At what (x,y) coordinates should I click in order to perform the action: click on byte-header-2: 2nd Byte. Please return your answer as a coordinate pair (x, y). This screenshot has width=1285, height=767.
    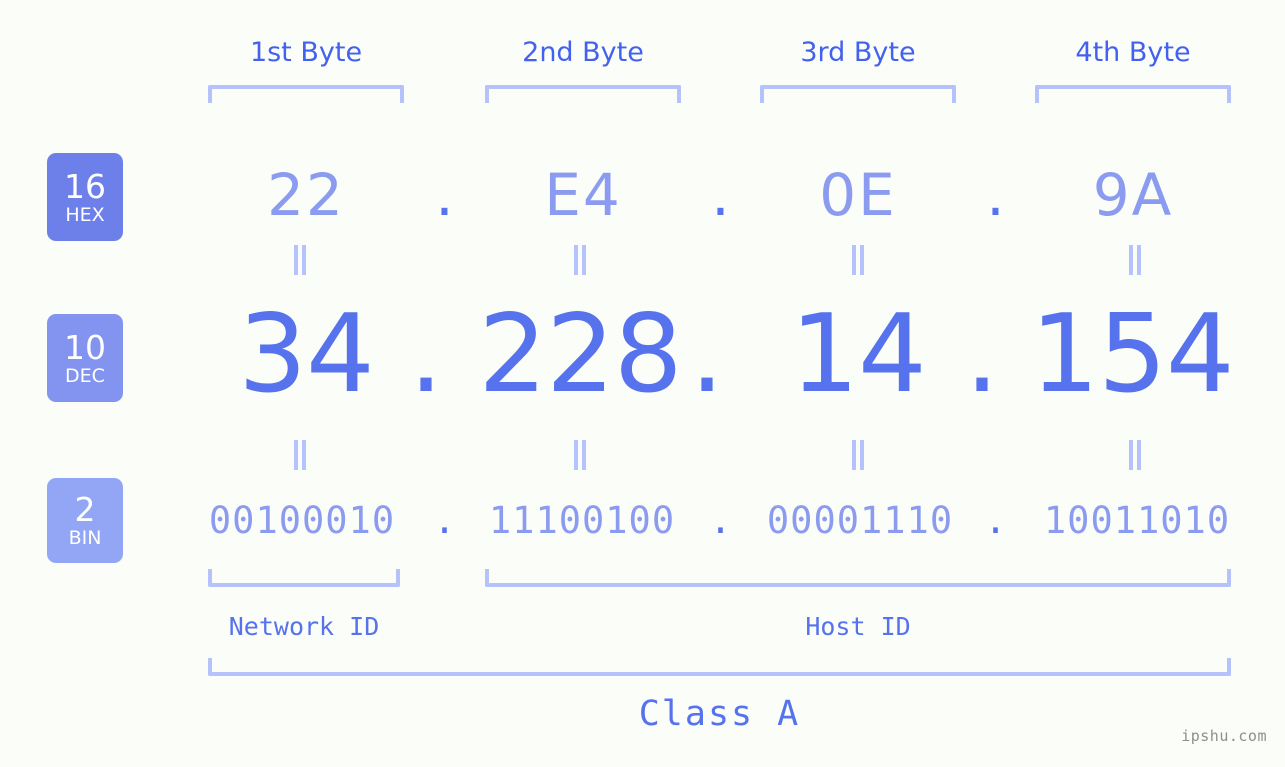
    Looking at the image, I should click on (583, 52).